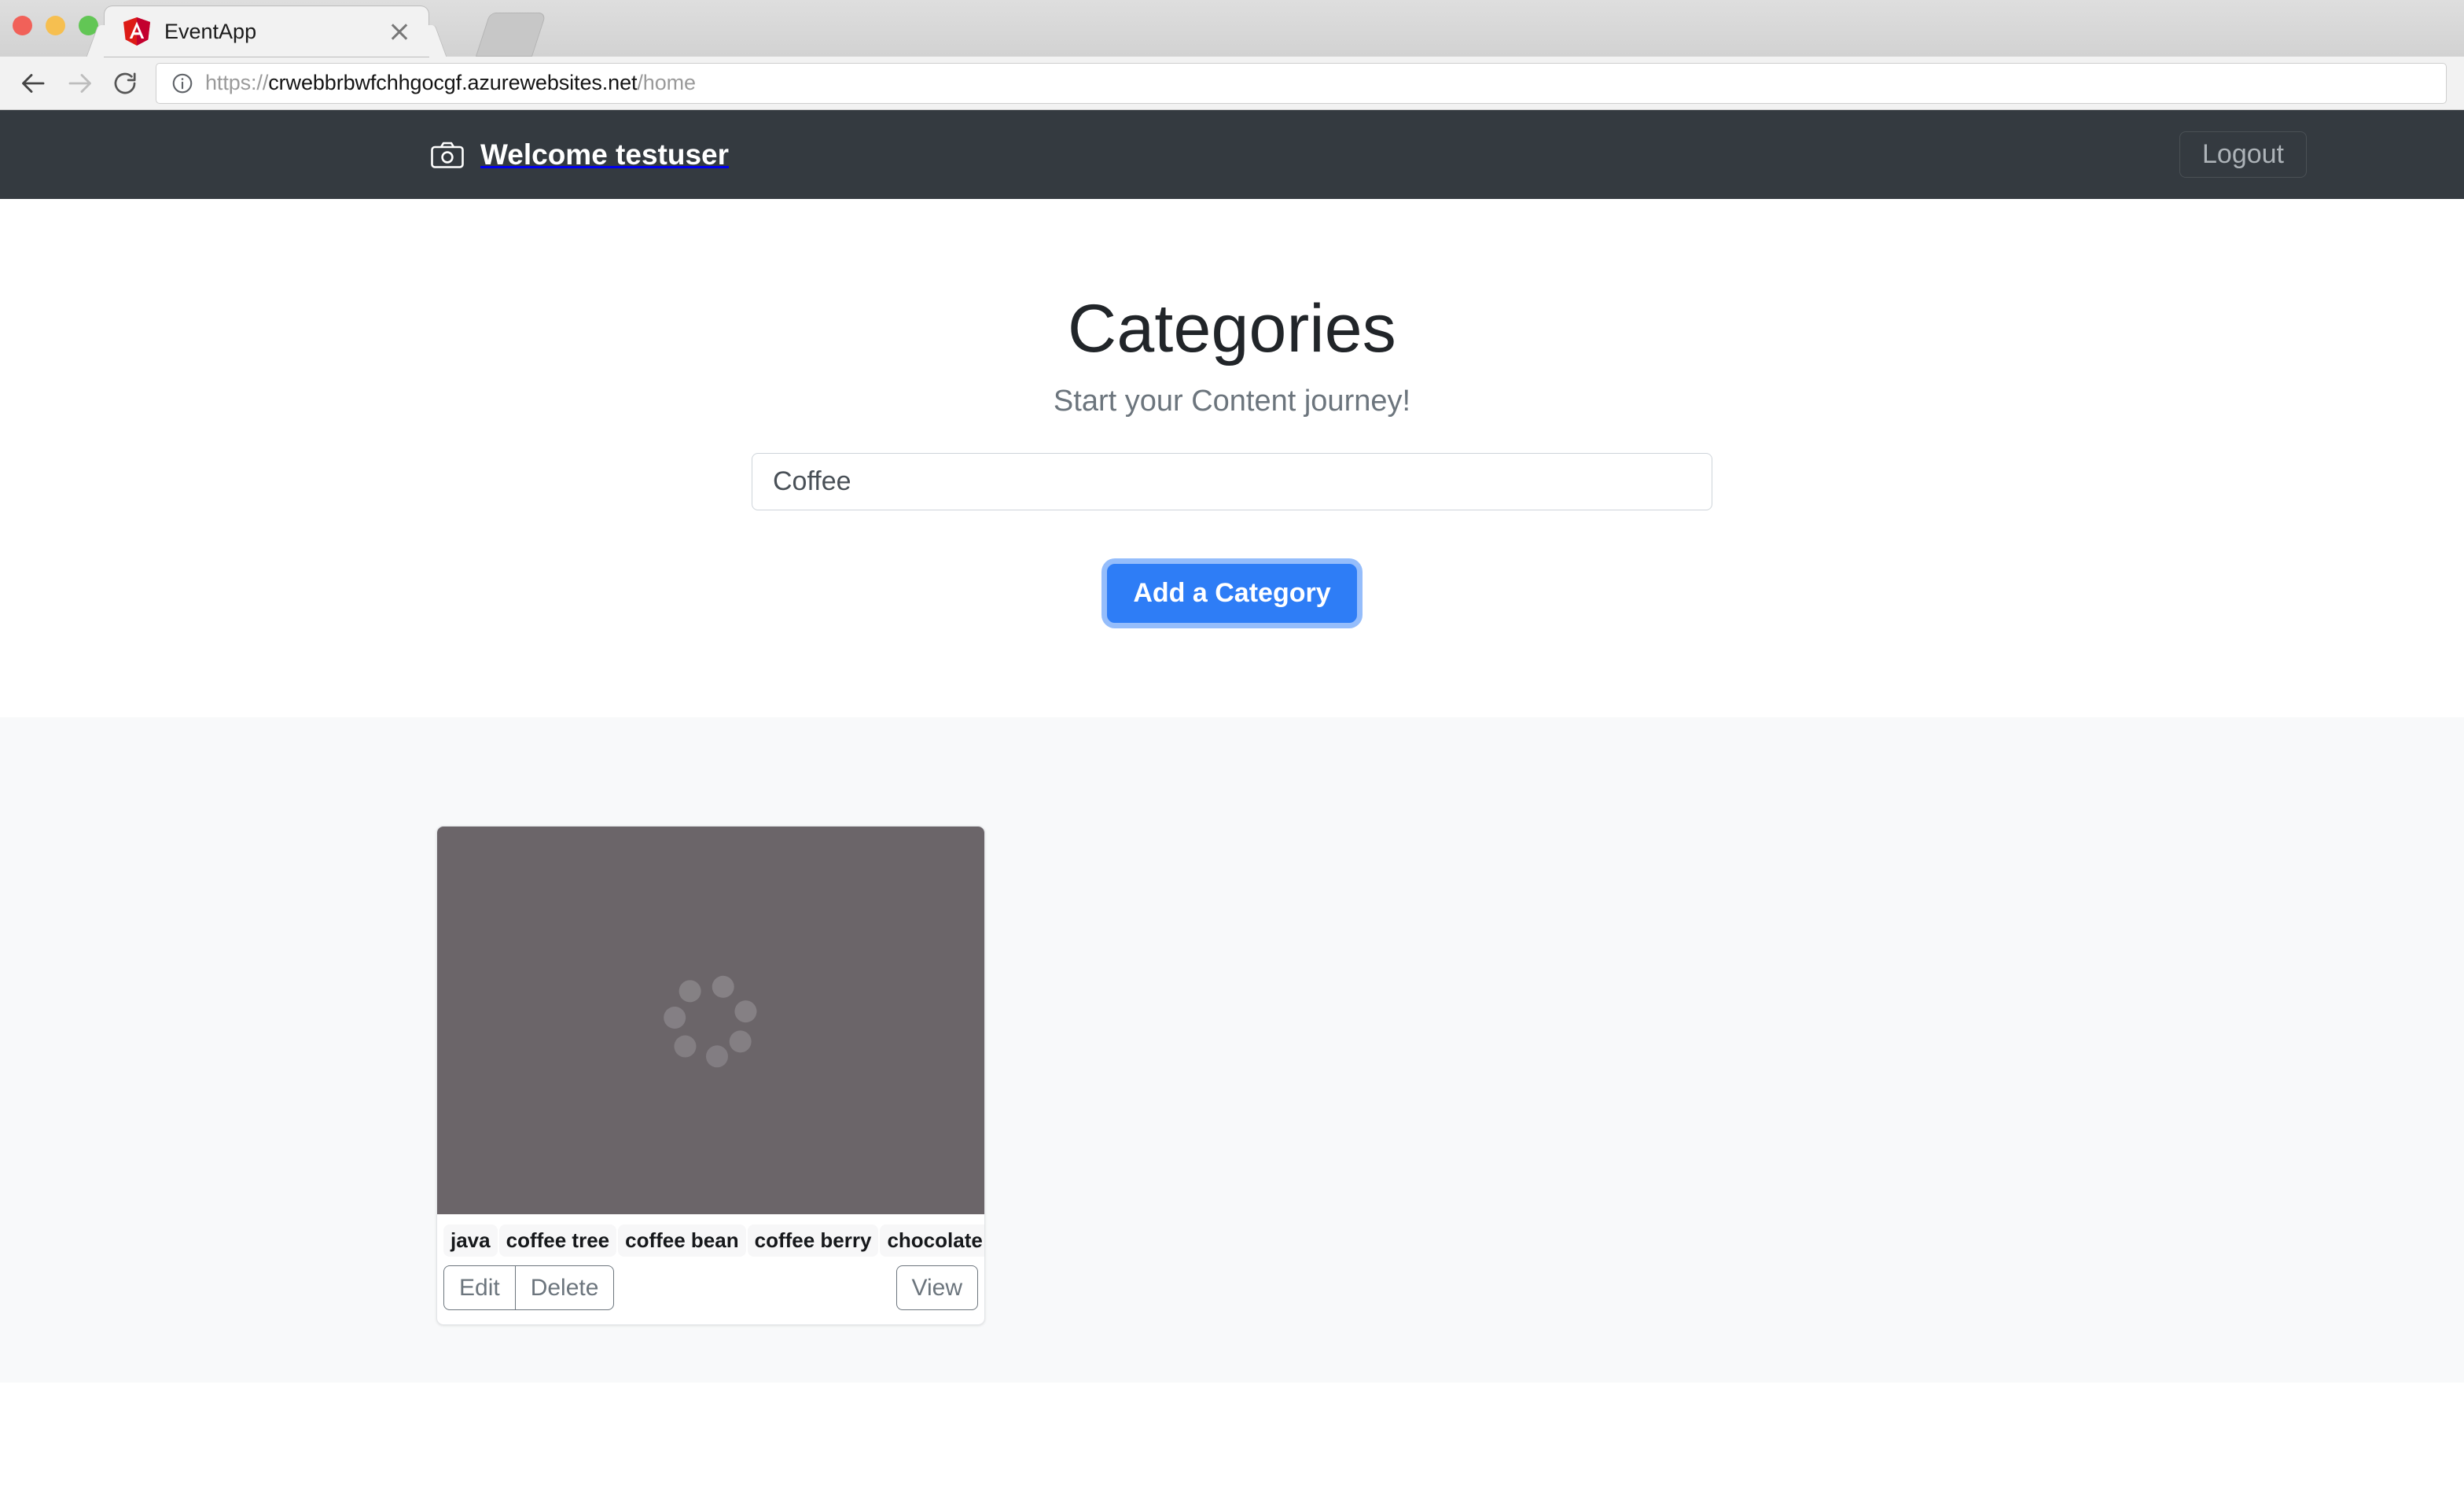  Describe the element at coordinates (237, 82) in the screenshot. I see `url-scheme: https://` at that location.